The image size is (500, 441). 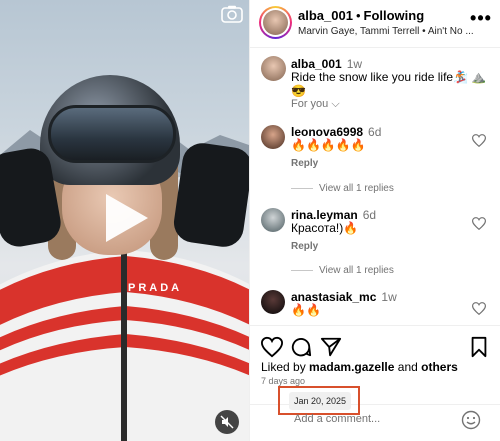 I want to click on comment-header: leonova6998 6d, so click(x=336, y=132).